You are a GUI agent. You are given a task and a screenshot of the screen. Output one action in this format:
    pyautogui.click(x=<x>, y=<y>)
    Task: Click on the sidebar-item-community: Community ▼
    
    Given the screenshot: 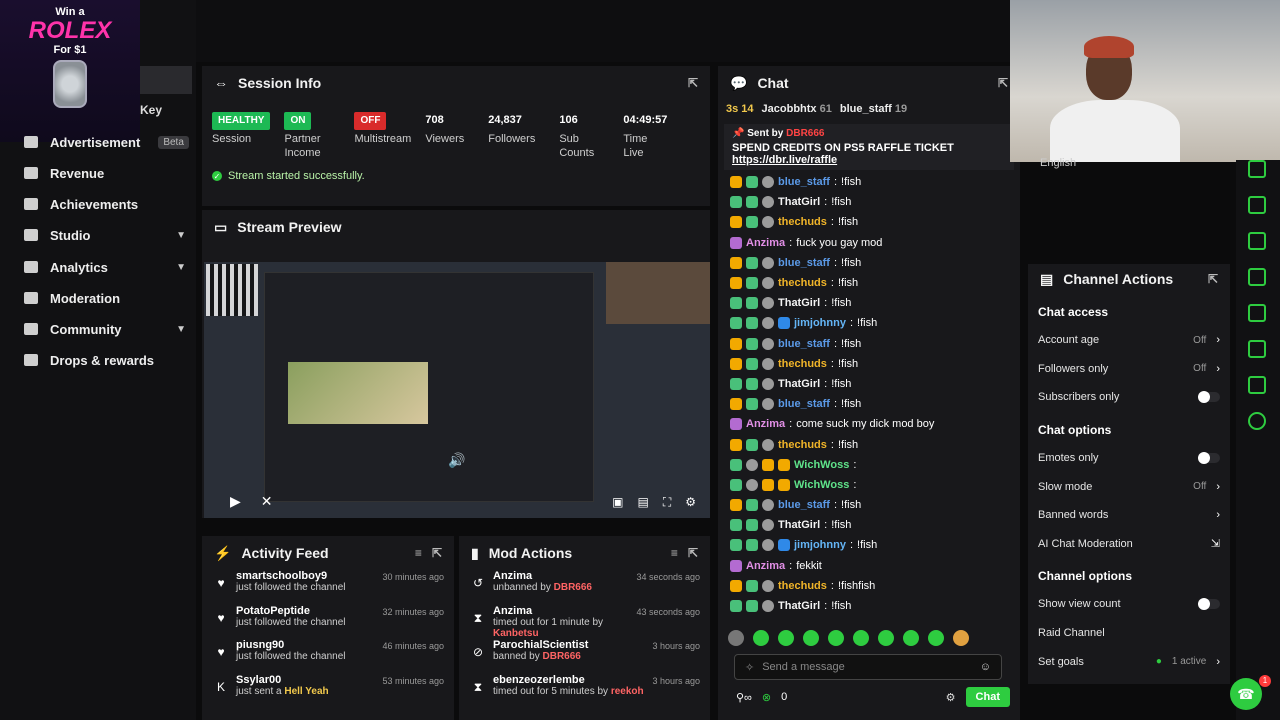 What is the action you would take?
    pyautogui.click(x=105, y=329)
    